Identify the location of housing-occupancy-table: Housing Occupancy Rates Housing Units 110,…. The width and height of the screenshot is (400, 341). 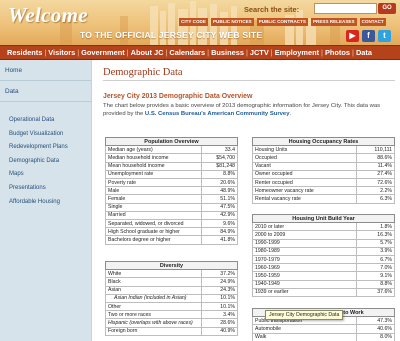
(323, 170).